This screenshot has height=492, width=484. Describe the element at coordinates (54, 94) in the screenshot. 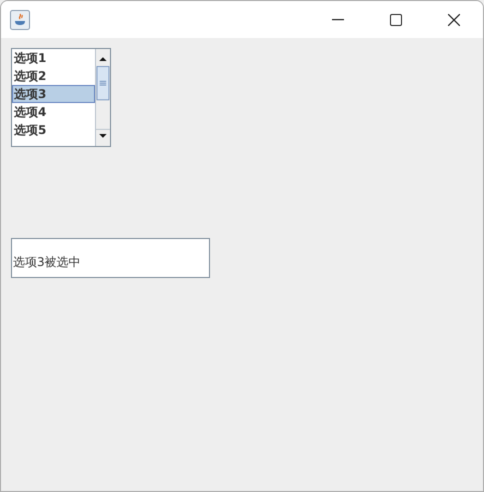

I see `list-item: 选项3` at that location.